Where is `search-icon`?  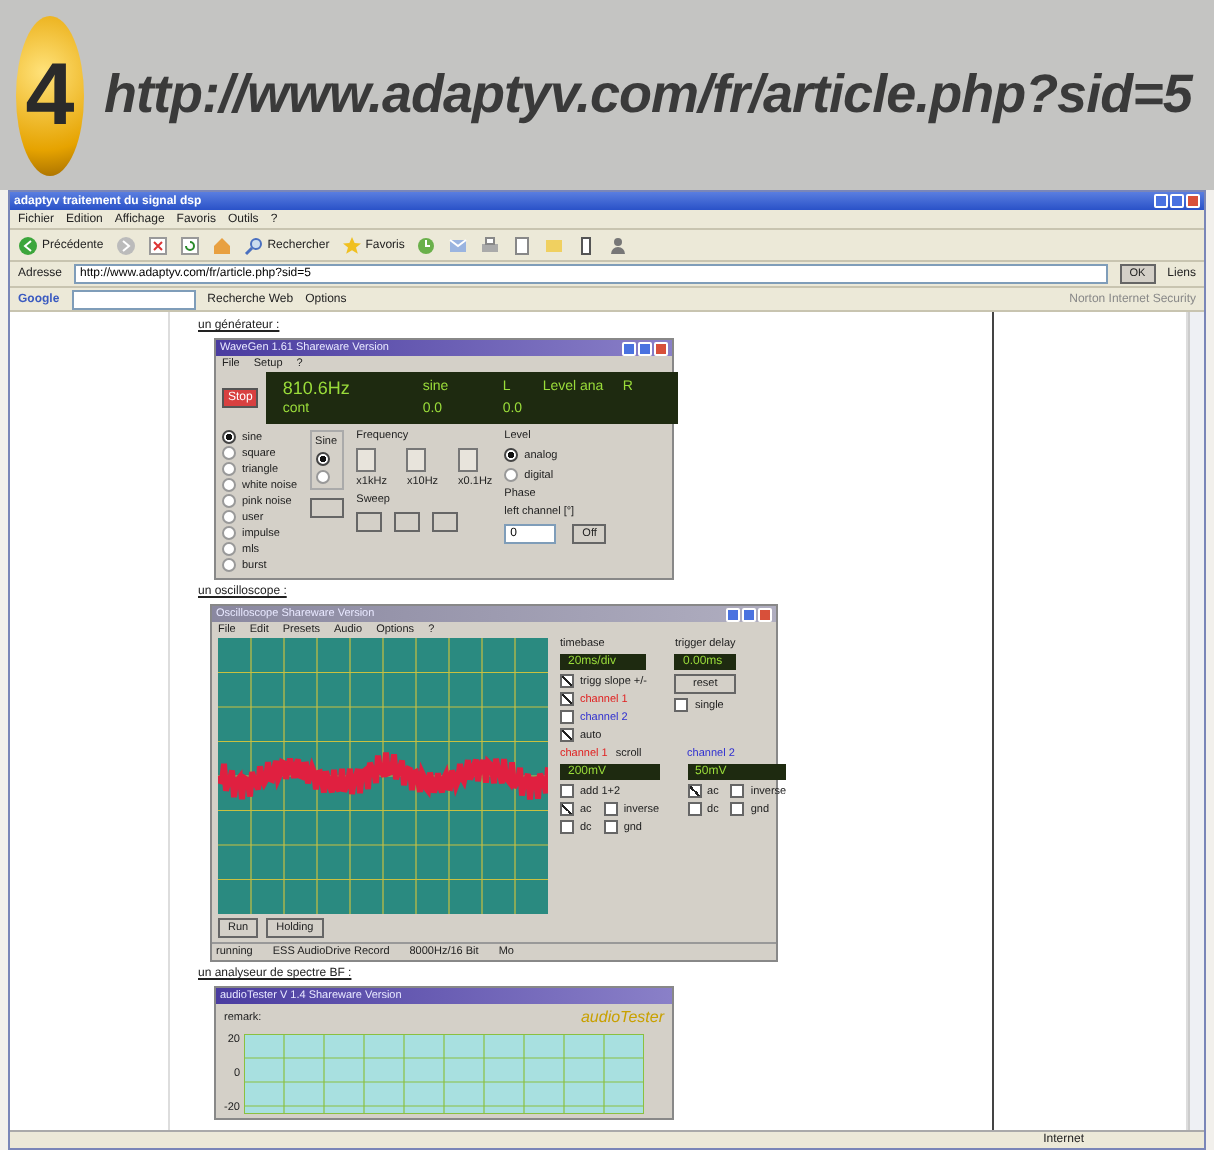
search-icon is located at coordinates (253, 245).